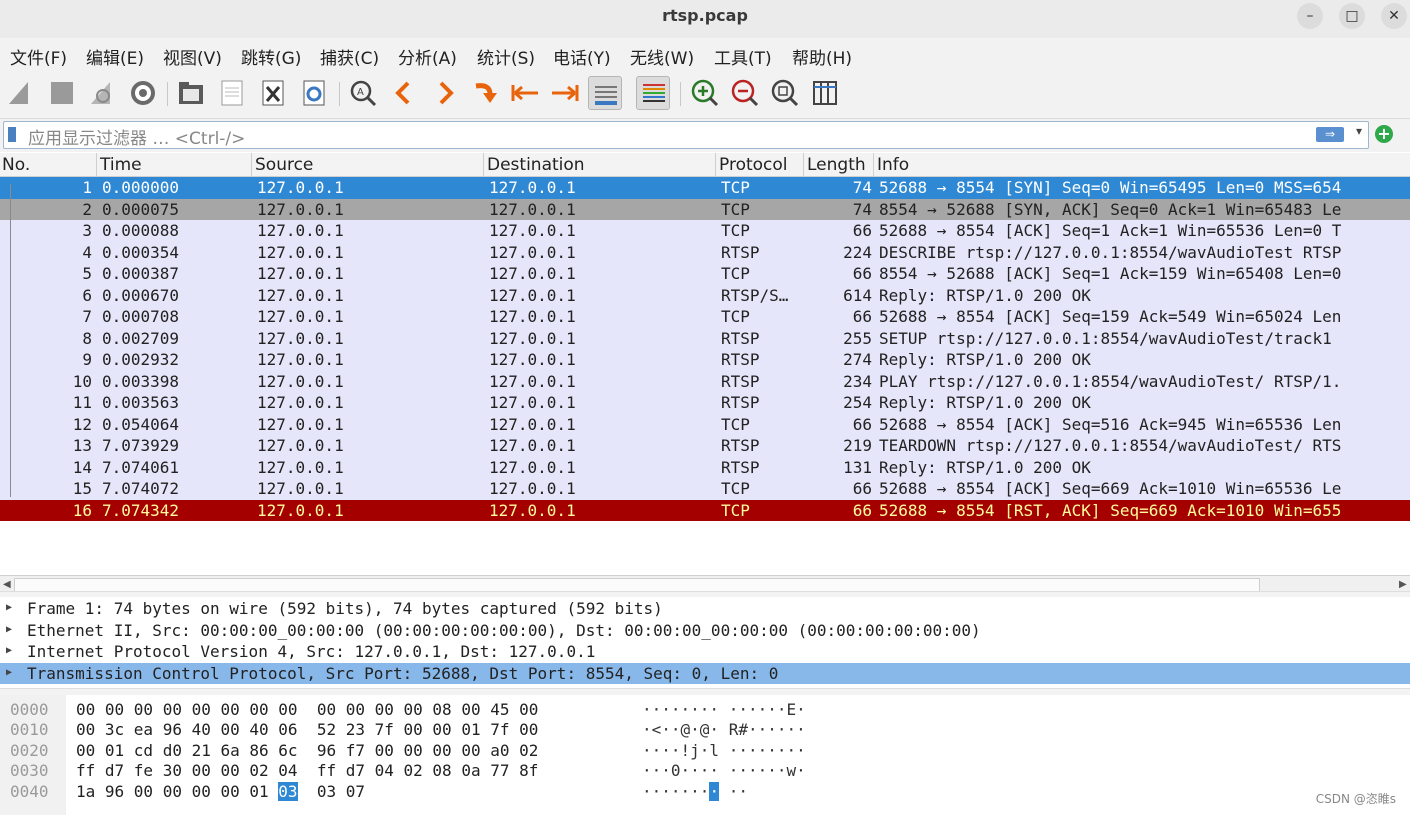 This screenshot has height=815, width=1410. Describe the element at coordinates (857, 381) in the screenshot. I see `packet-length: 234` at that location.